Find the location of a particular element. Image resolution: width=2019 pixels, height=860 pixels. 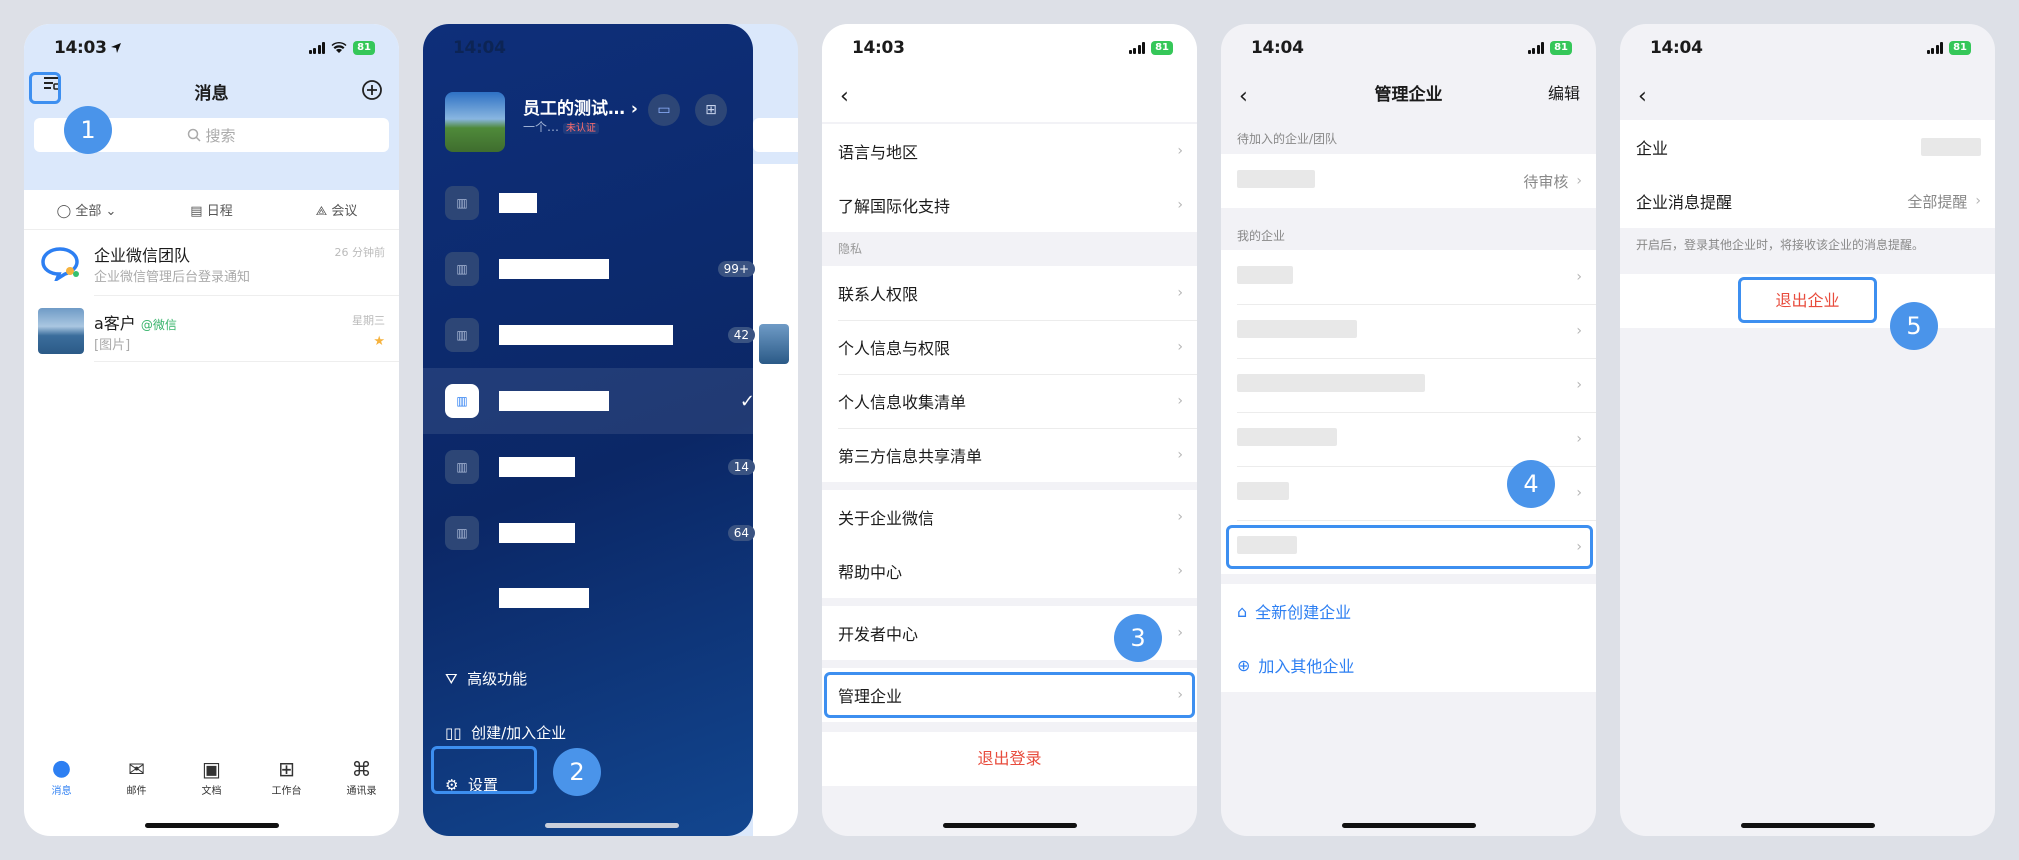

desktop-icon: ▭ is located at coordinates (664, 110).